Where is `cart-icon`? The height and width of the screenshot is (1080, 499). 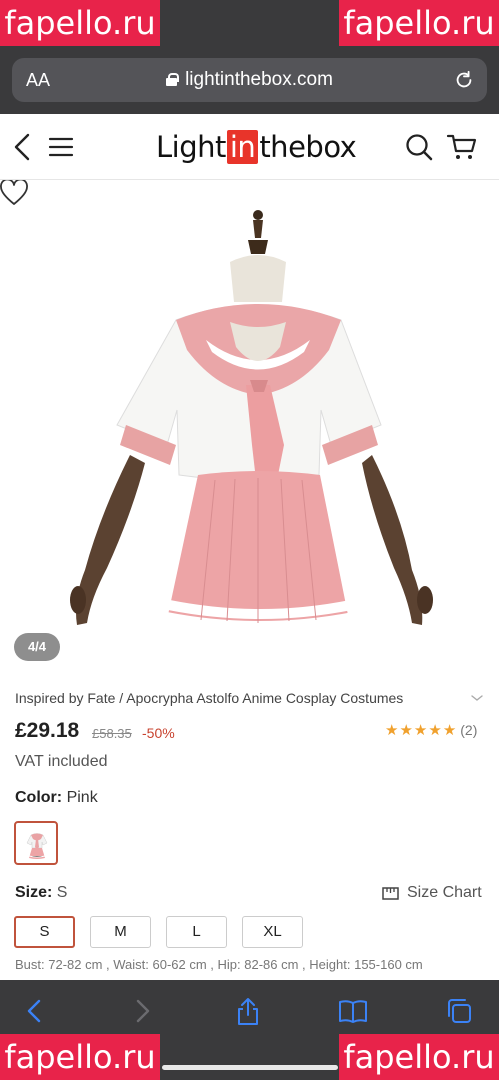 cart-icon is located at coordinates (462, 147).